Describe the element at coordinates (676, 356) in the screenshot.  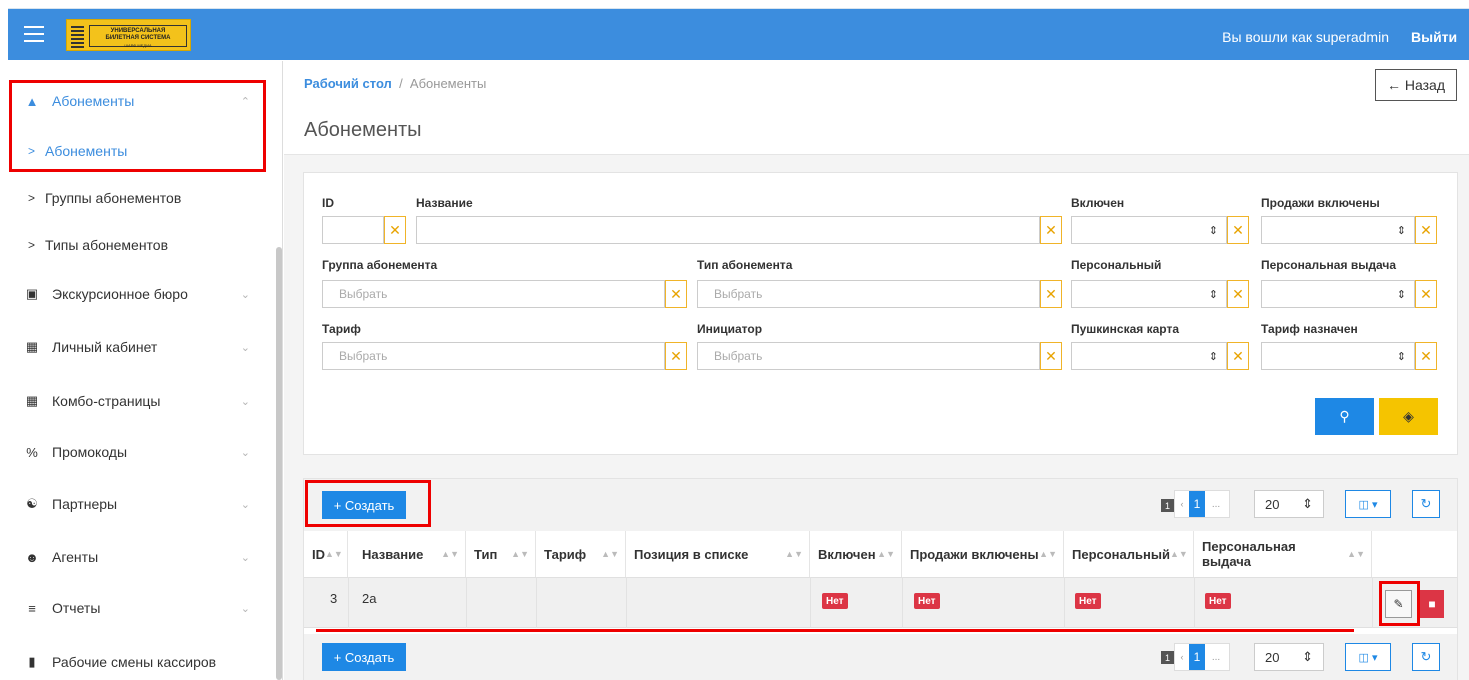
I see `clear-tariff-icon: ✕` at that location.